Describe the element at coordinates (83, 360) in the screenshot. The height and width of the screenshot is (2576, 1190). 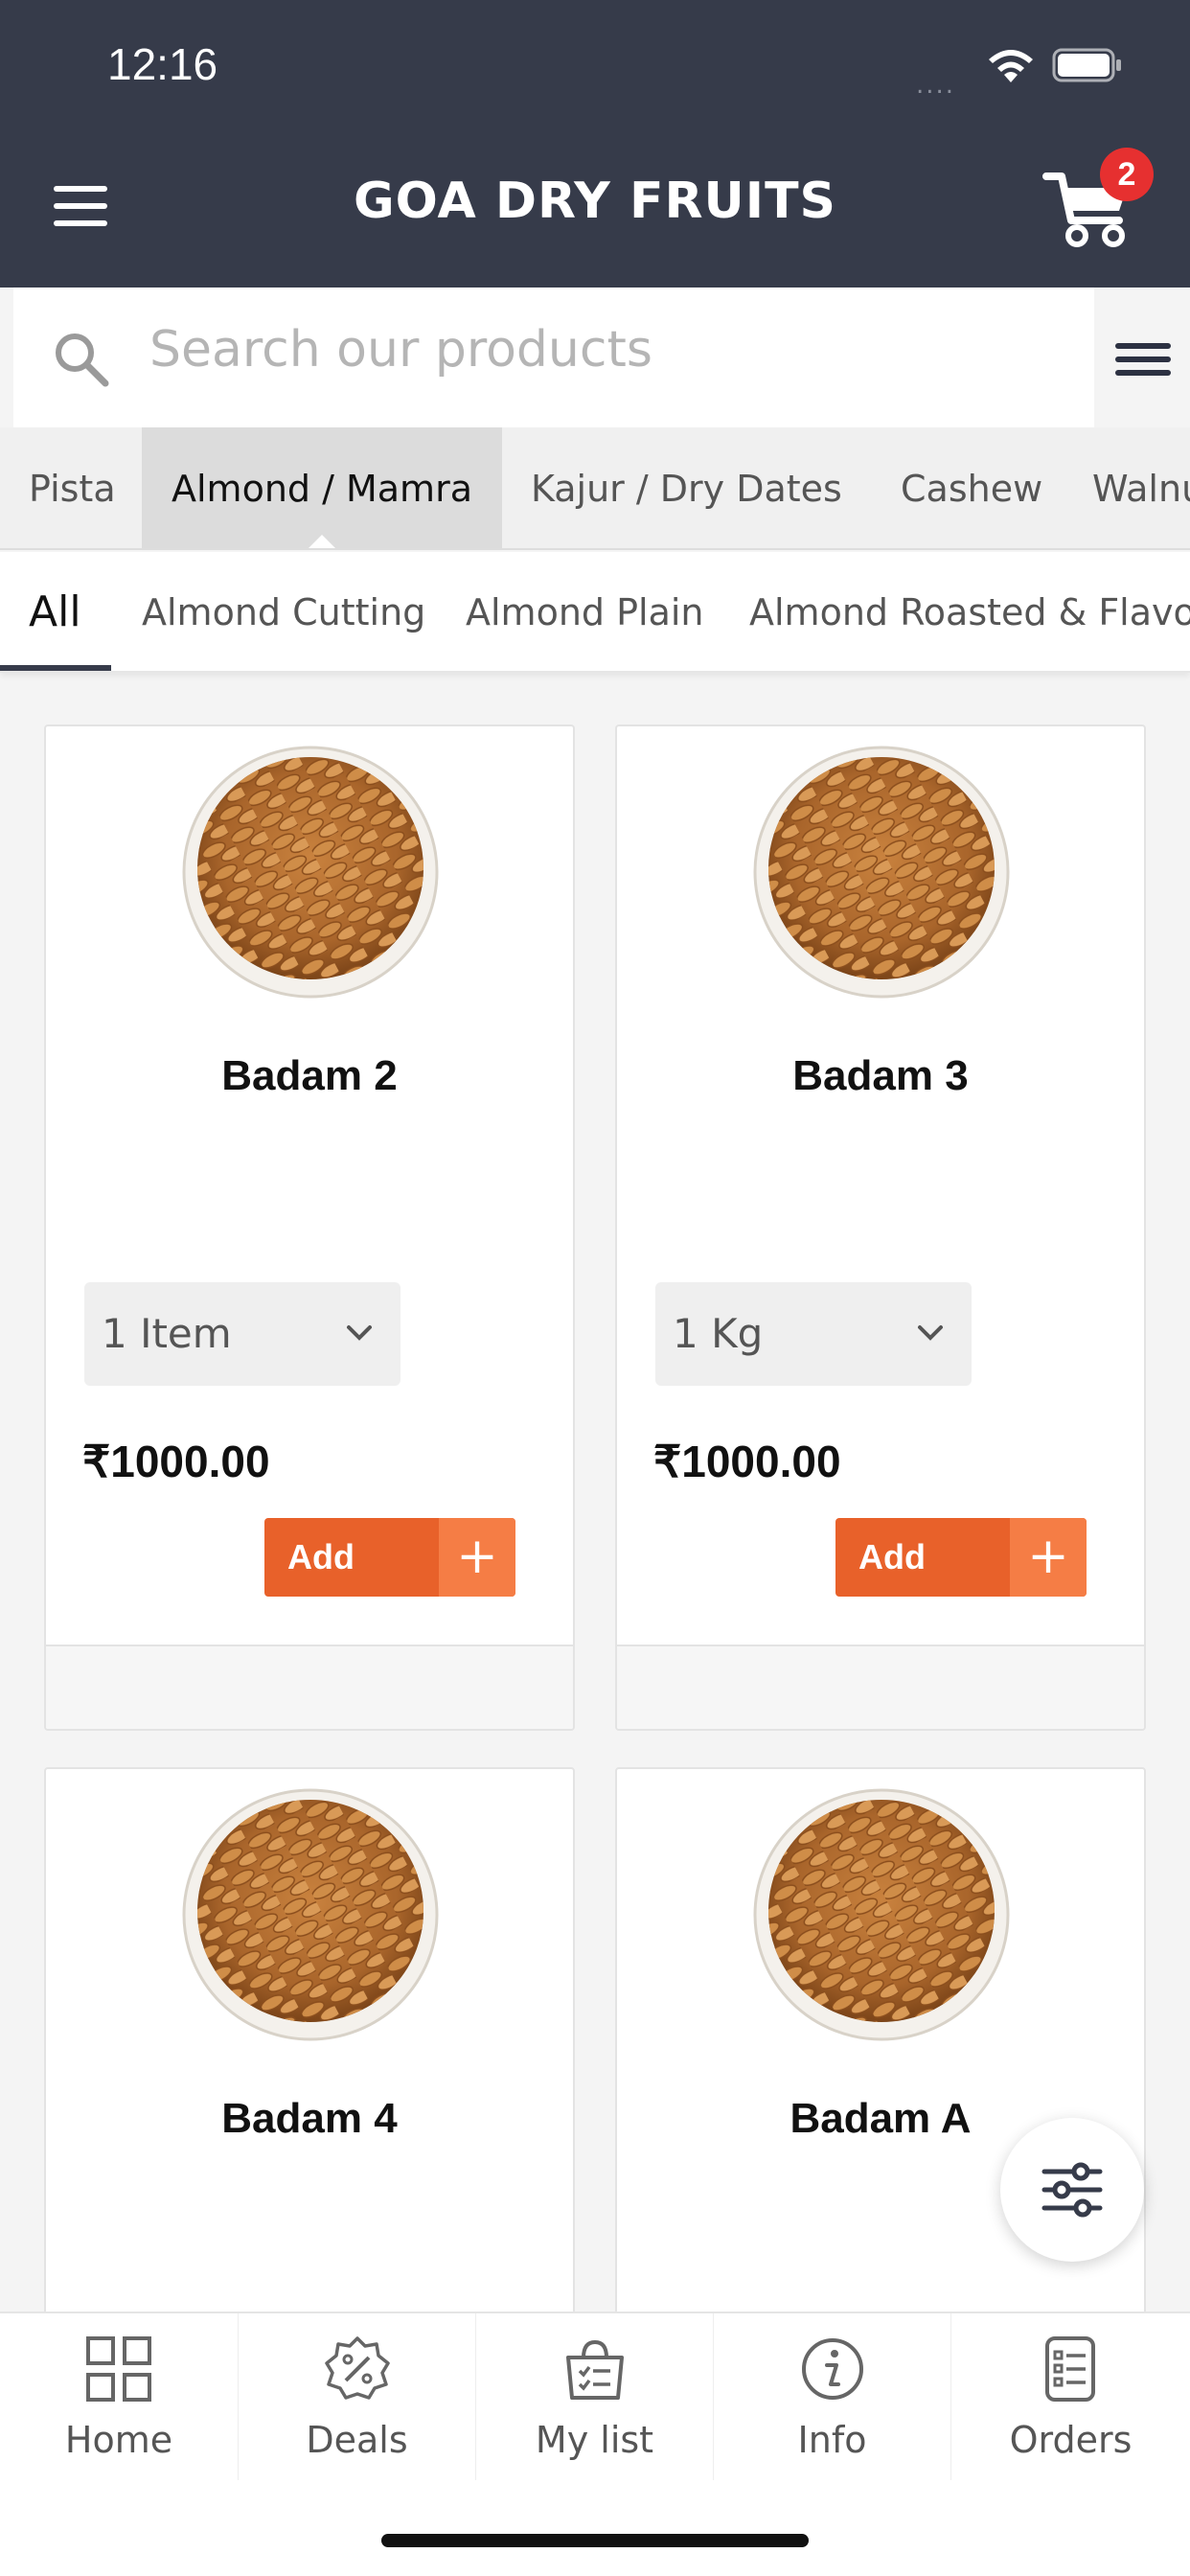
I see `search-icon` at that location.